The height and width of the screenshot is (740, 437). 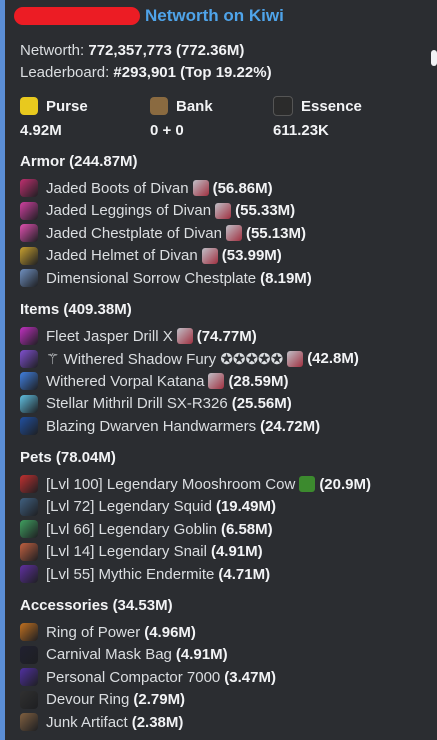 I want to click on list-item: Jaded Chestplate of Divan (55.13M), so click(x=163, y=233).